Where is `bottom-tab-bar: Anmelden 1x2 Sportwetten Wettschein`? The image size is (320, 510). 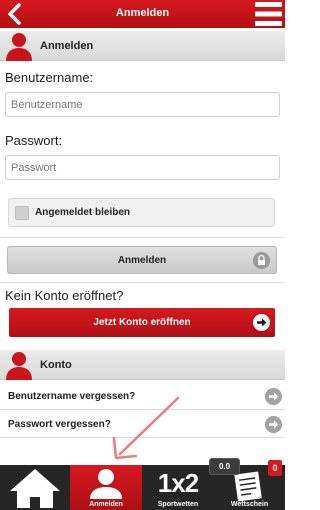 bottom-tab-bar: Anmelden 1x2 Sportwetten Wettschein is located at coordinates (142, 487).